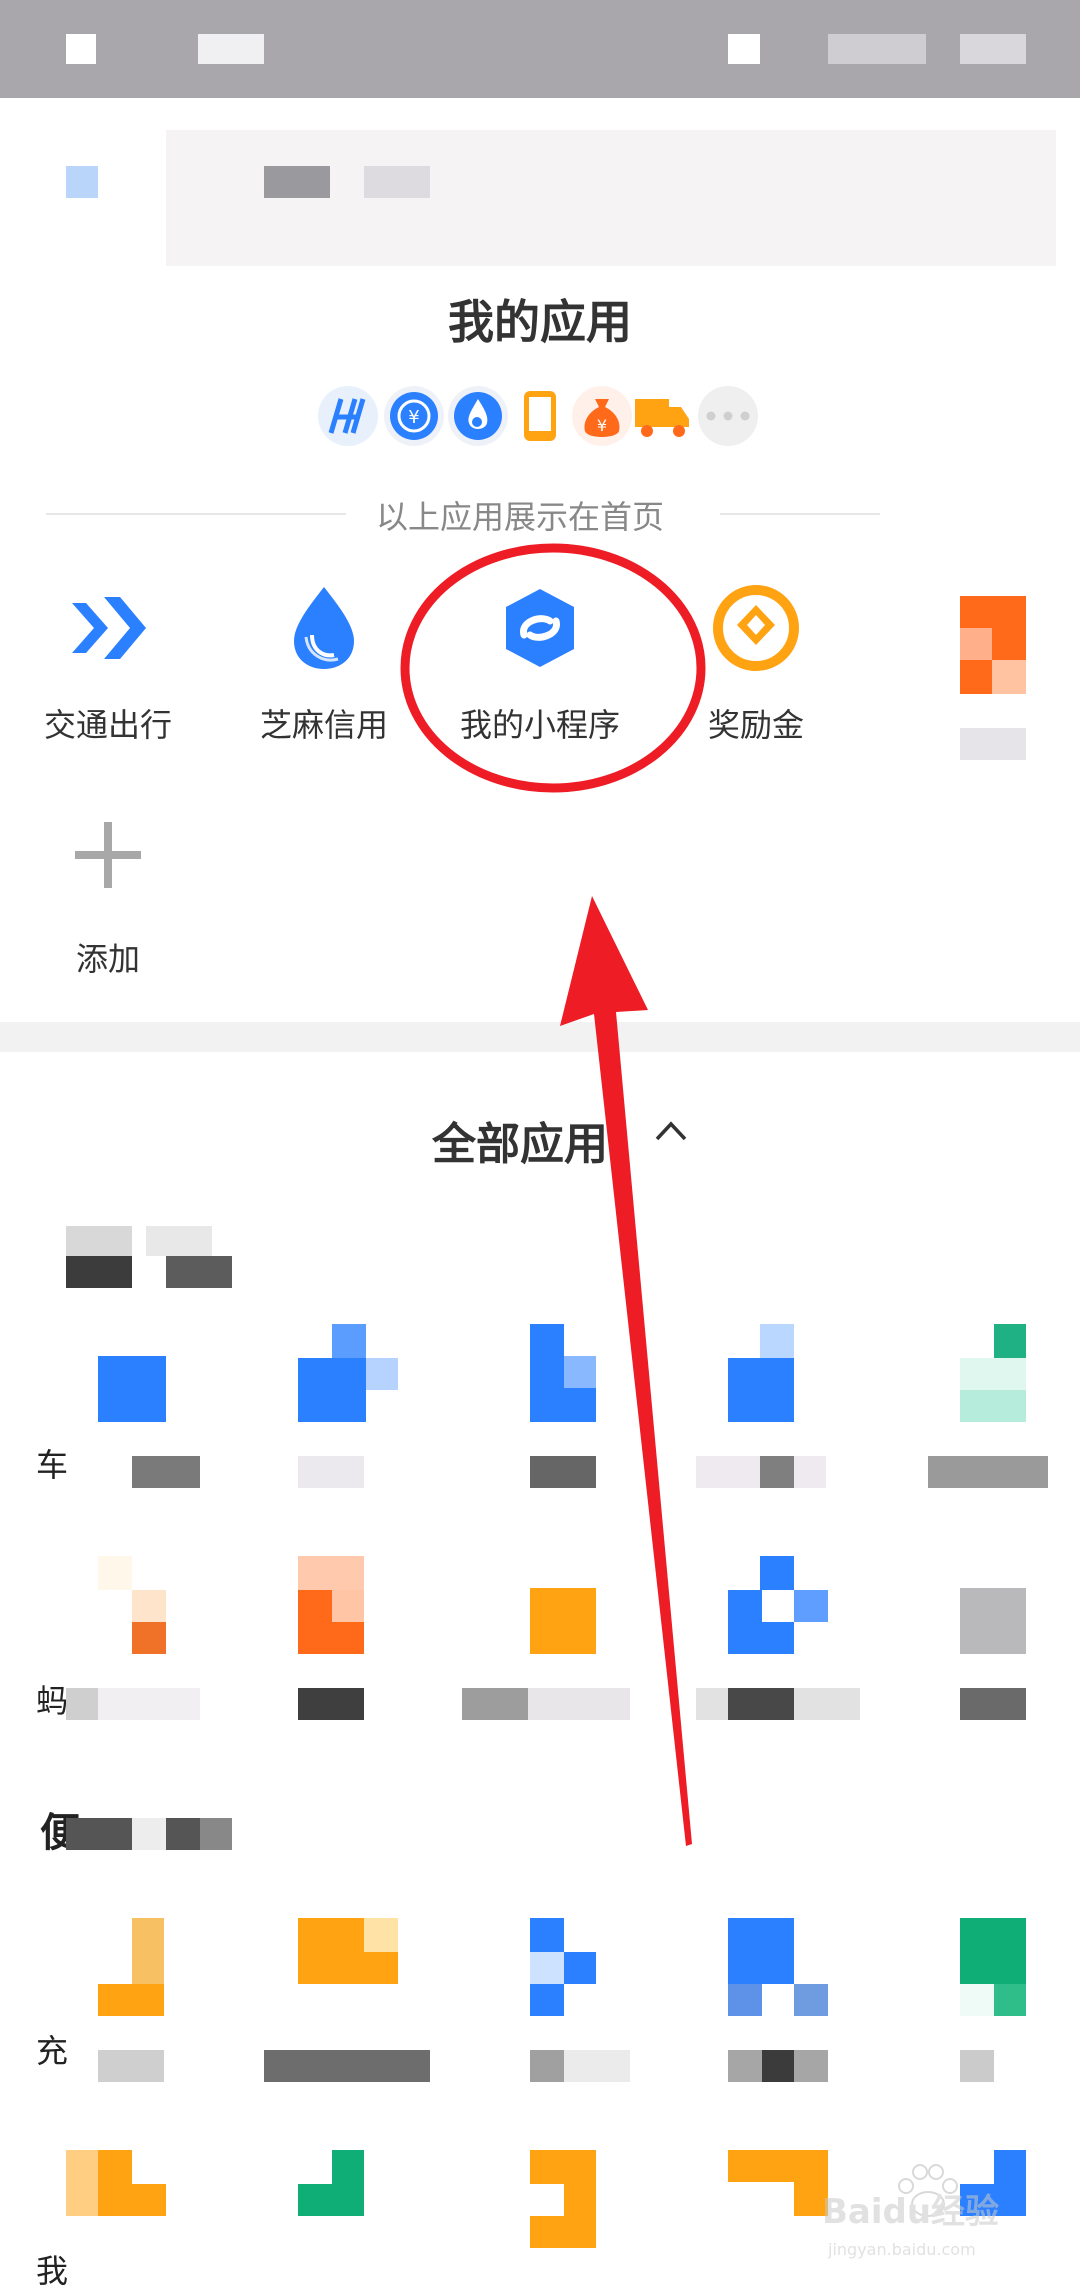 Image resolution: width=1080 pixels, height=2292 pixels. Describe the element at coordinates (911, 2212) in the screenshot. I see `watermark-brand: Baidu经验` at that location.